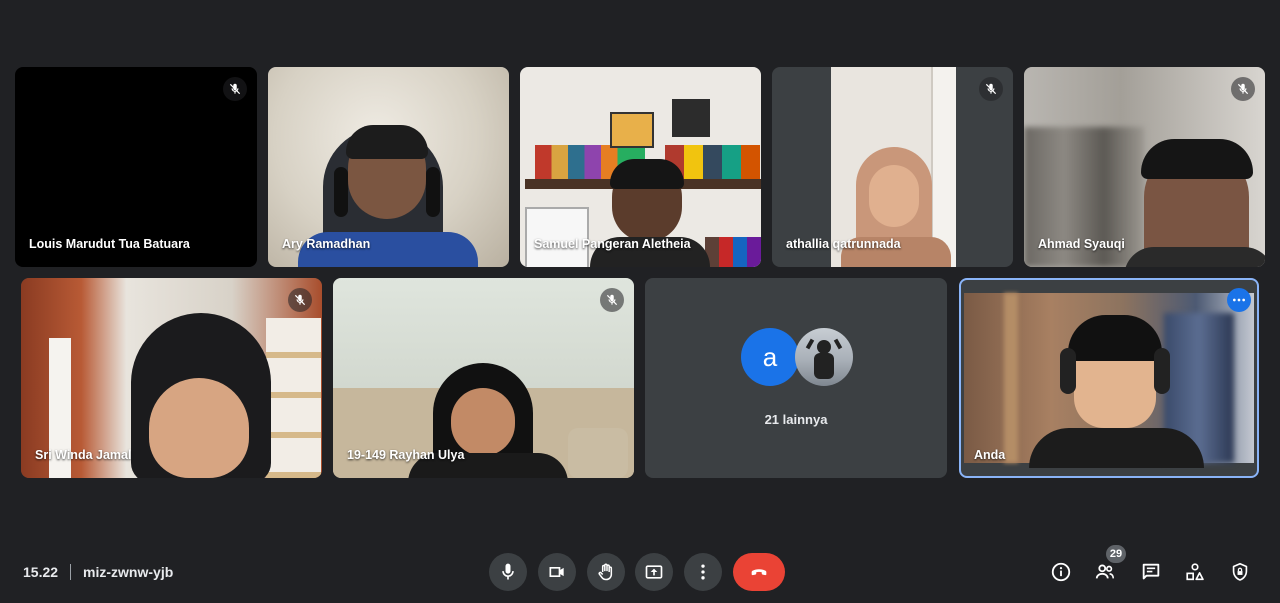 Image resolution: width=1280 pixels, height=603 pixels. I want to click on people-button, so click(1105, 572).